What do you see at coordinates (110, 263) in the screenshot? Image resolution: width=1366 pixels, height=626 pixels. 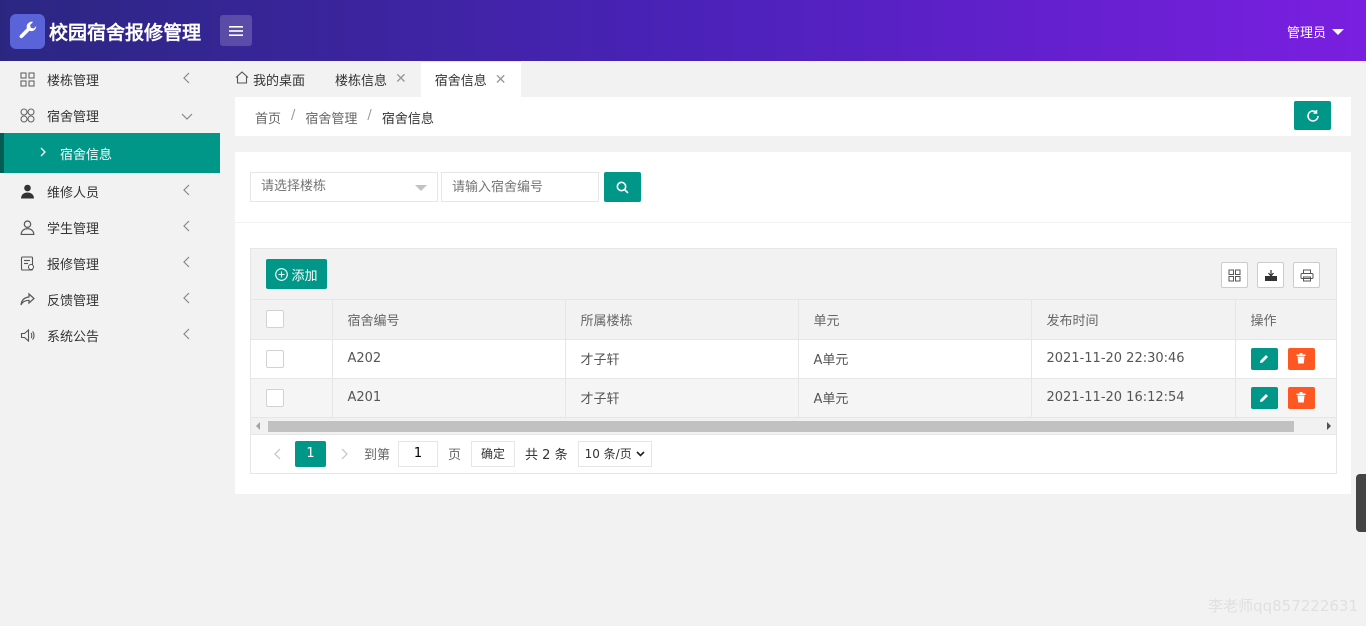 I see `sidebar-item-repairs: 报修管理` at bounding box center [110, 263].